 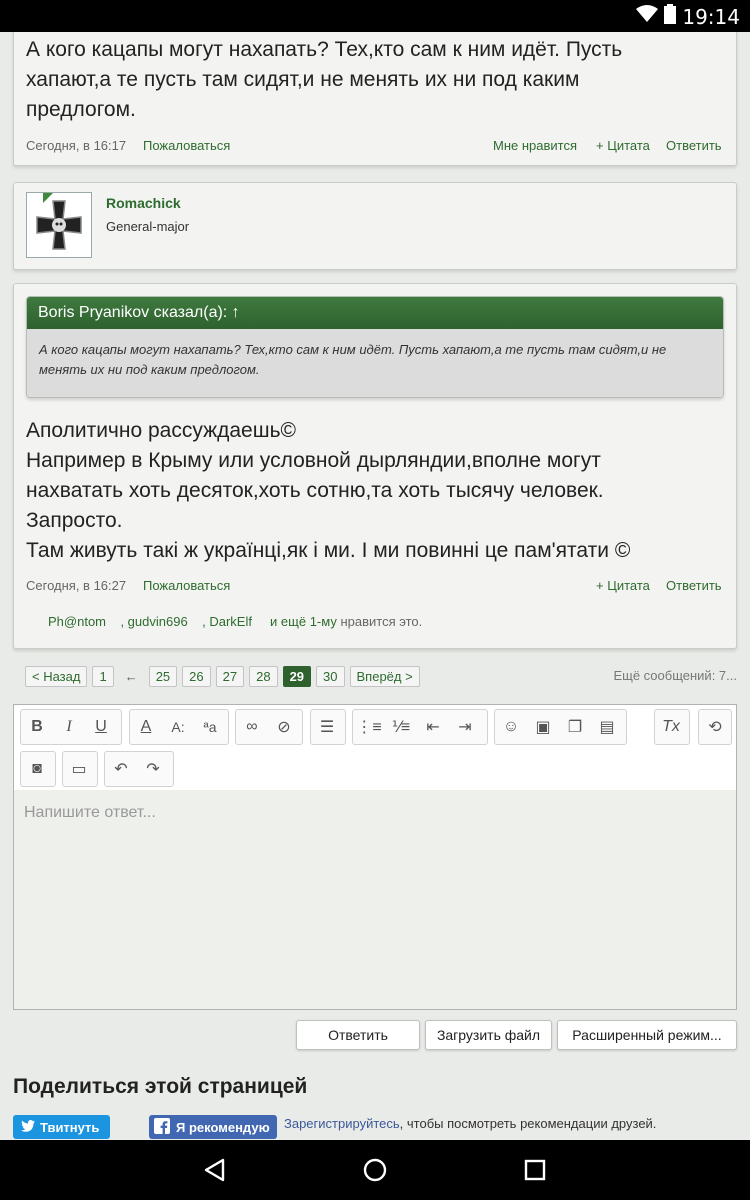 What do you see at coordinates (384, 676) in the screenshot?
I see `next-page-button: Вперёд >` at bounding box center [384, 676].